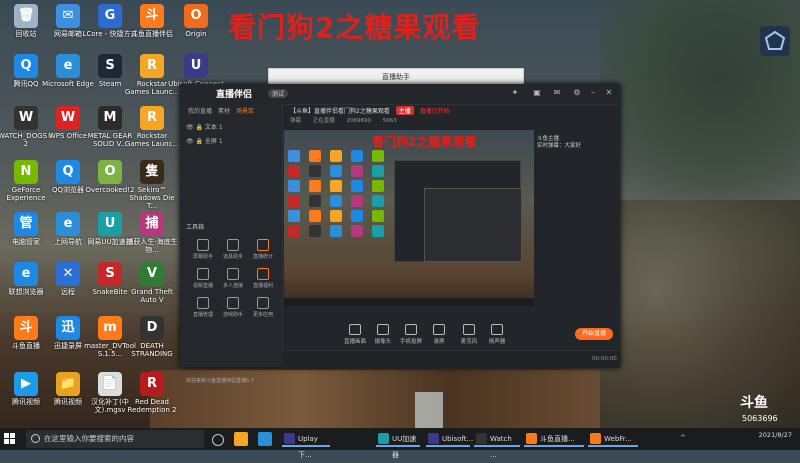  What do you see at coordinates (152, 172) in the screenshot?
I see `app-icon: 隻` at bounding box center [152, 172].